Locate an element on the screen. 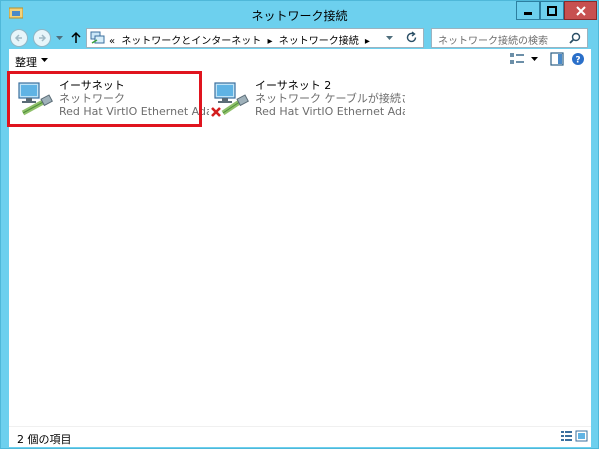 This screenshot has height=449, width=599. breadcrumb-overflow: « is located at coordinates (112, 41).